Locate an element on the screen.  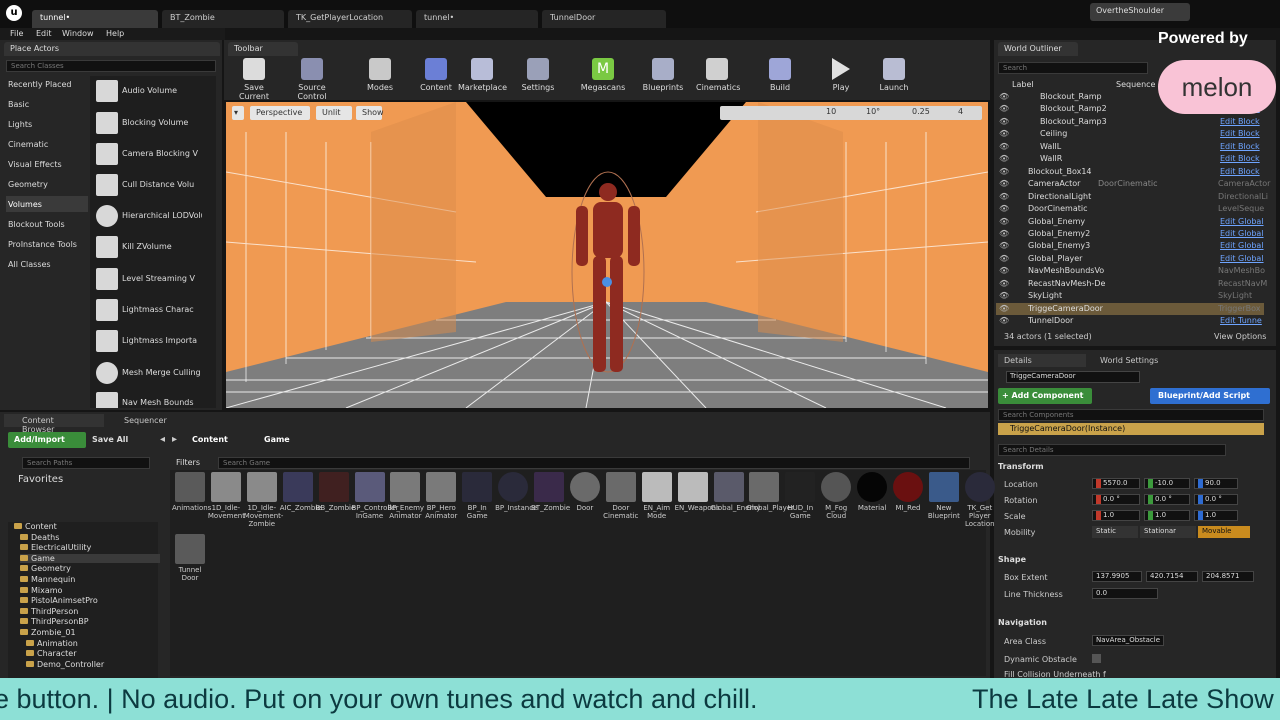
asset-tile: MI_Red is located at coordinates (908, 492).